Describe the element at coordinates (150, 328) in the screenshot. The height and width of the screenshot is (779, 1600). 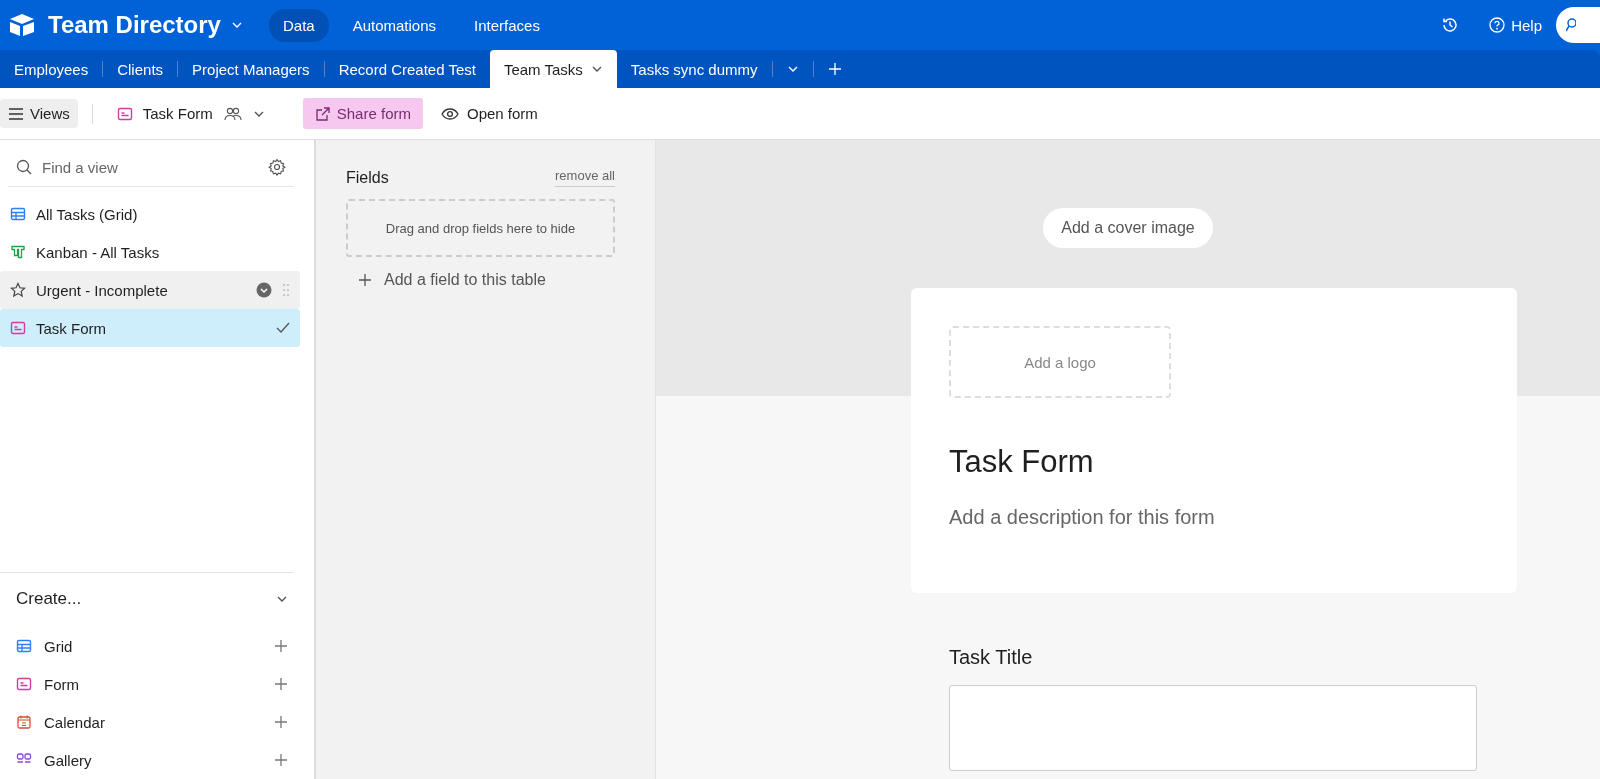
I see `view-item: Task Form` at that location.